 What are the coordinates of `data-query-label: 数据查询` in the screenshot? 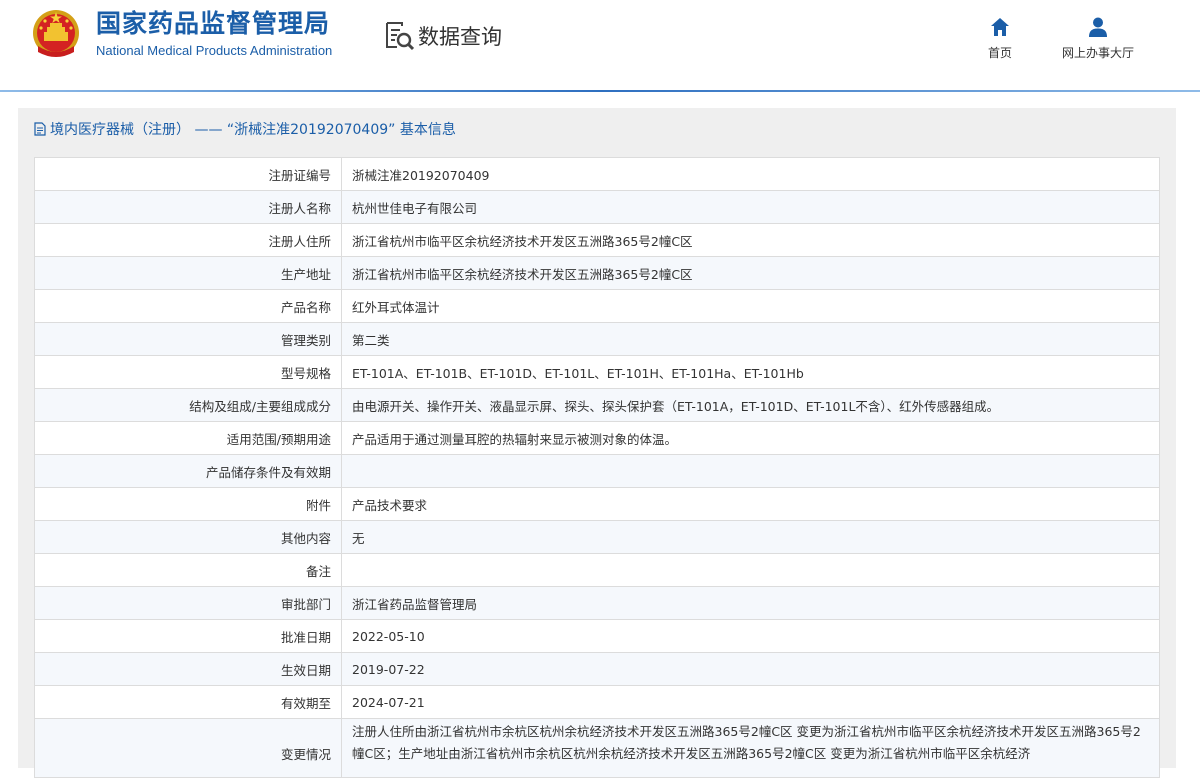 It's located at (460, 37).